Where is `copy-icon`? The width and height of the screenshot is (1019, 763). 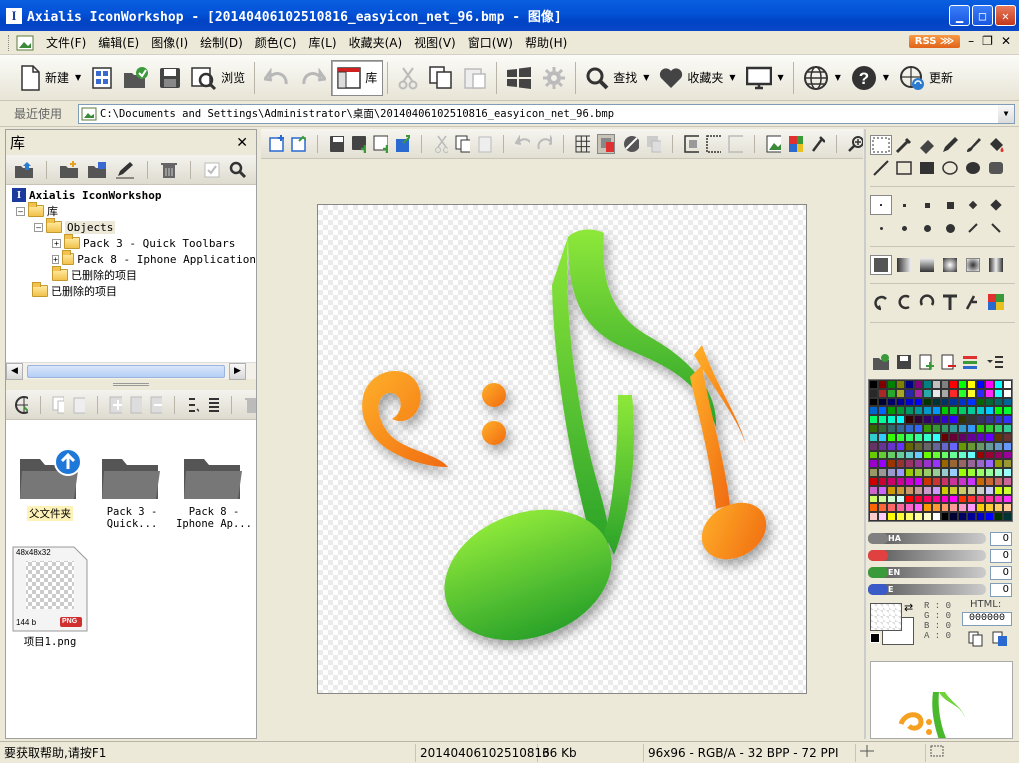
copy-icon is located at coordinates (462, 144).